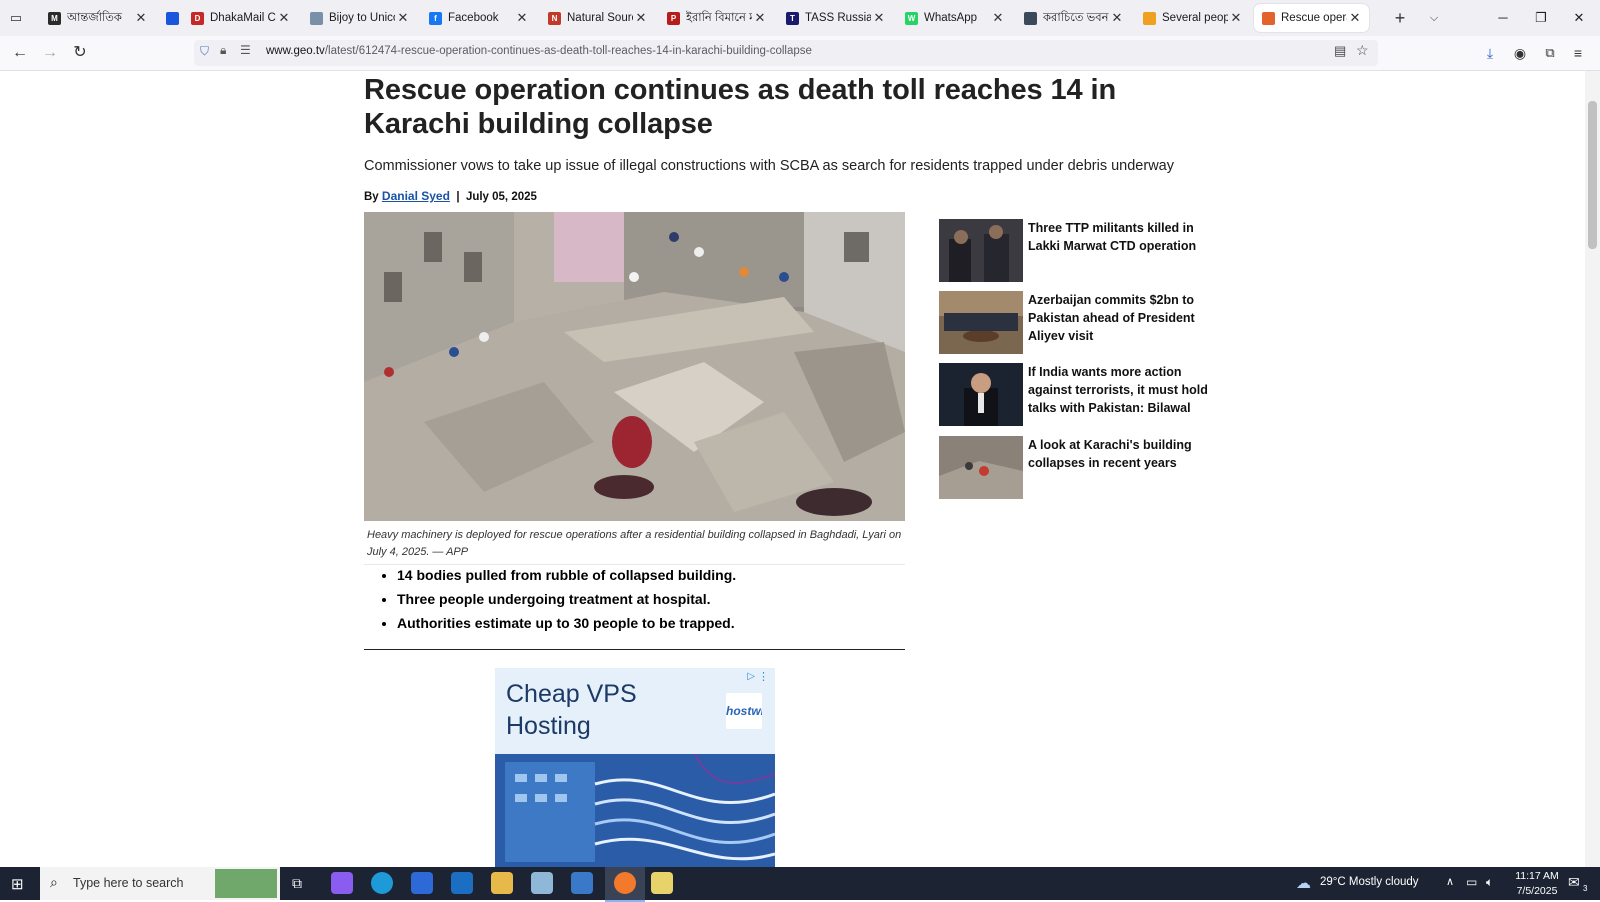  What do you see at coordinates (170, 18) in the screenshot?
I see `browser-tab` at bounding box center [170, 18].